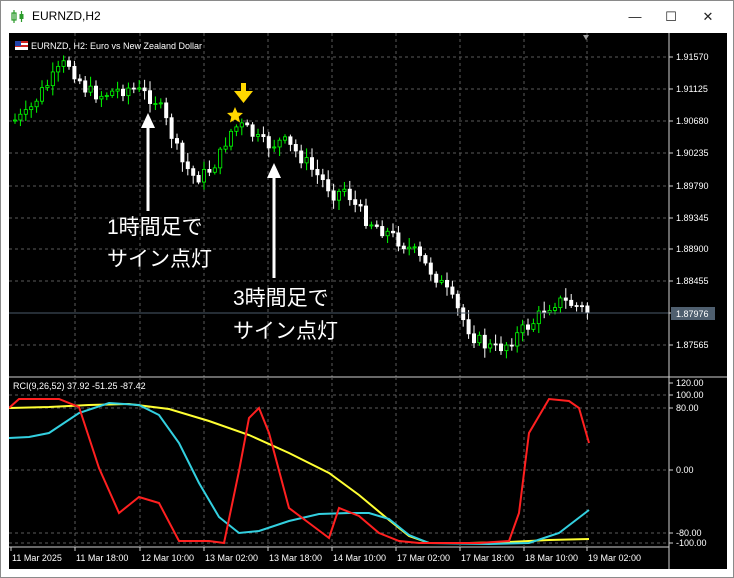  I want to click on close-icon: ✕, so click(708, 16).